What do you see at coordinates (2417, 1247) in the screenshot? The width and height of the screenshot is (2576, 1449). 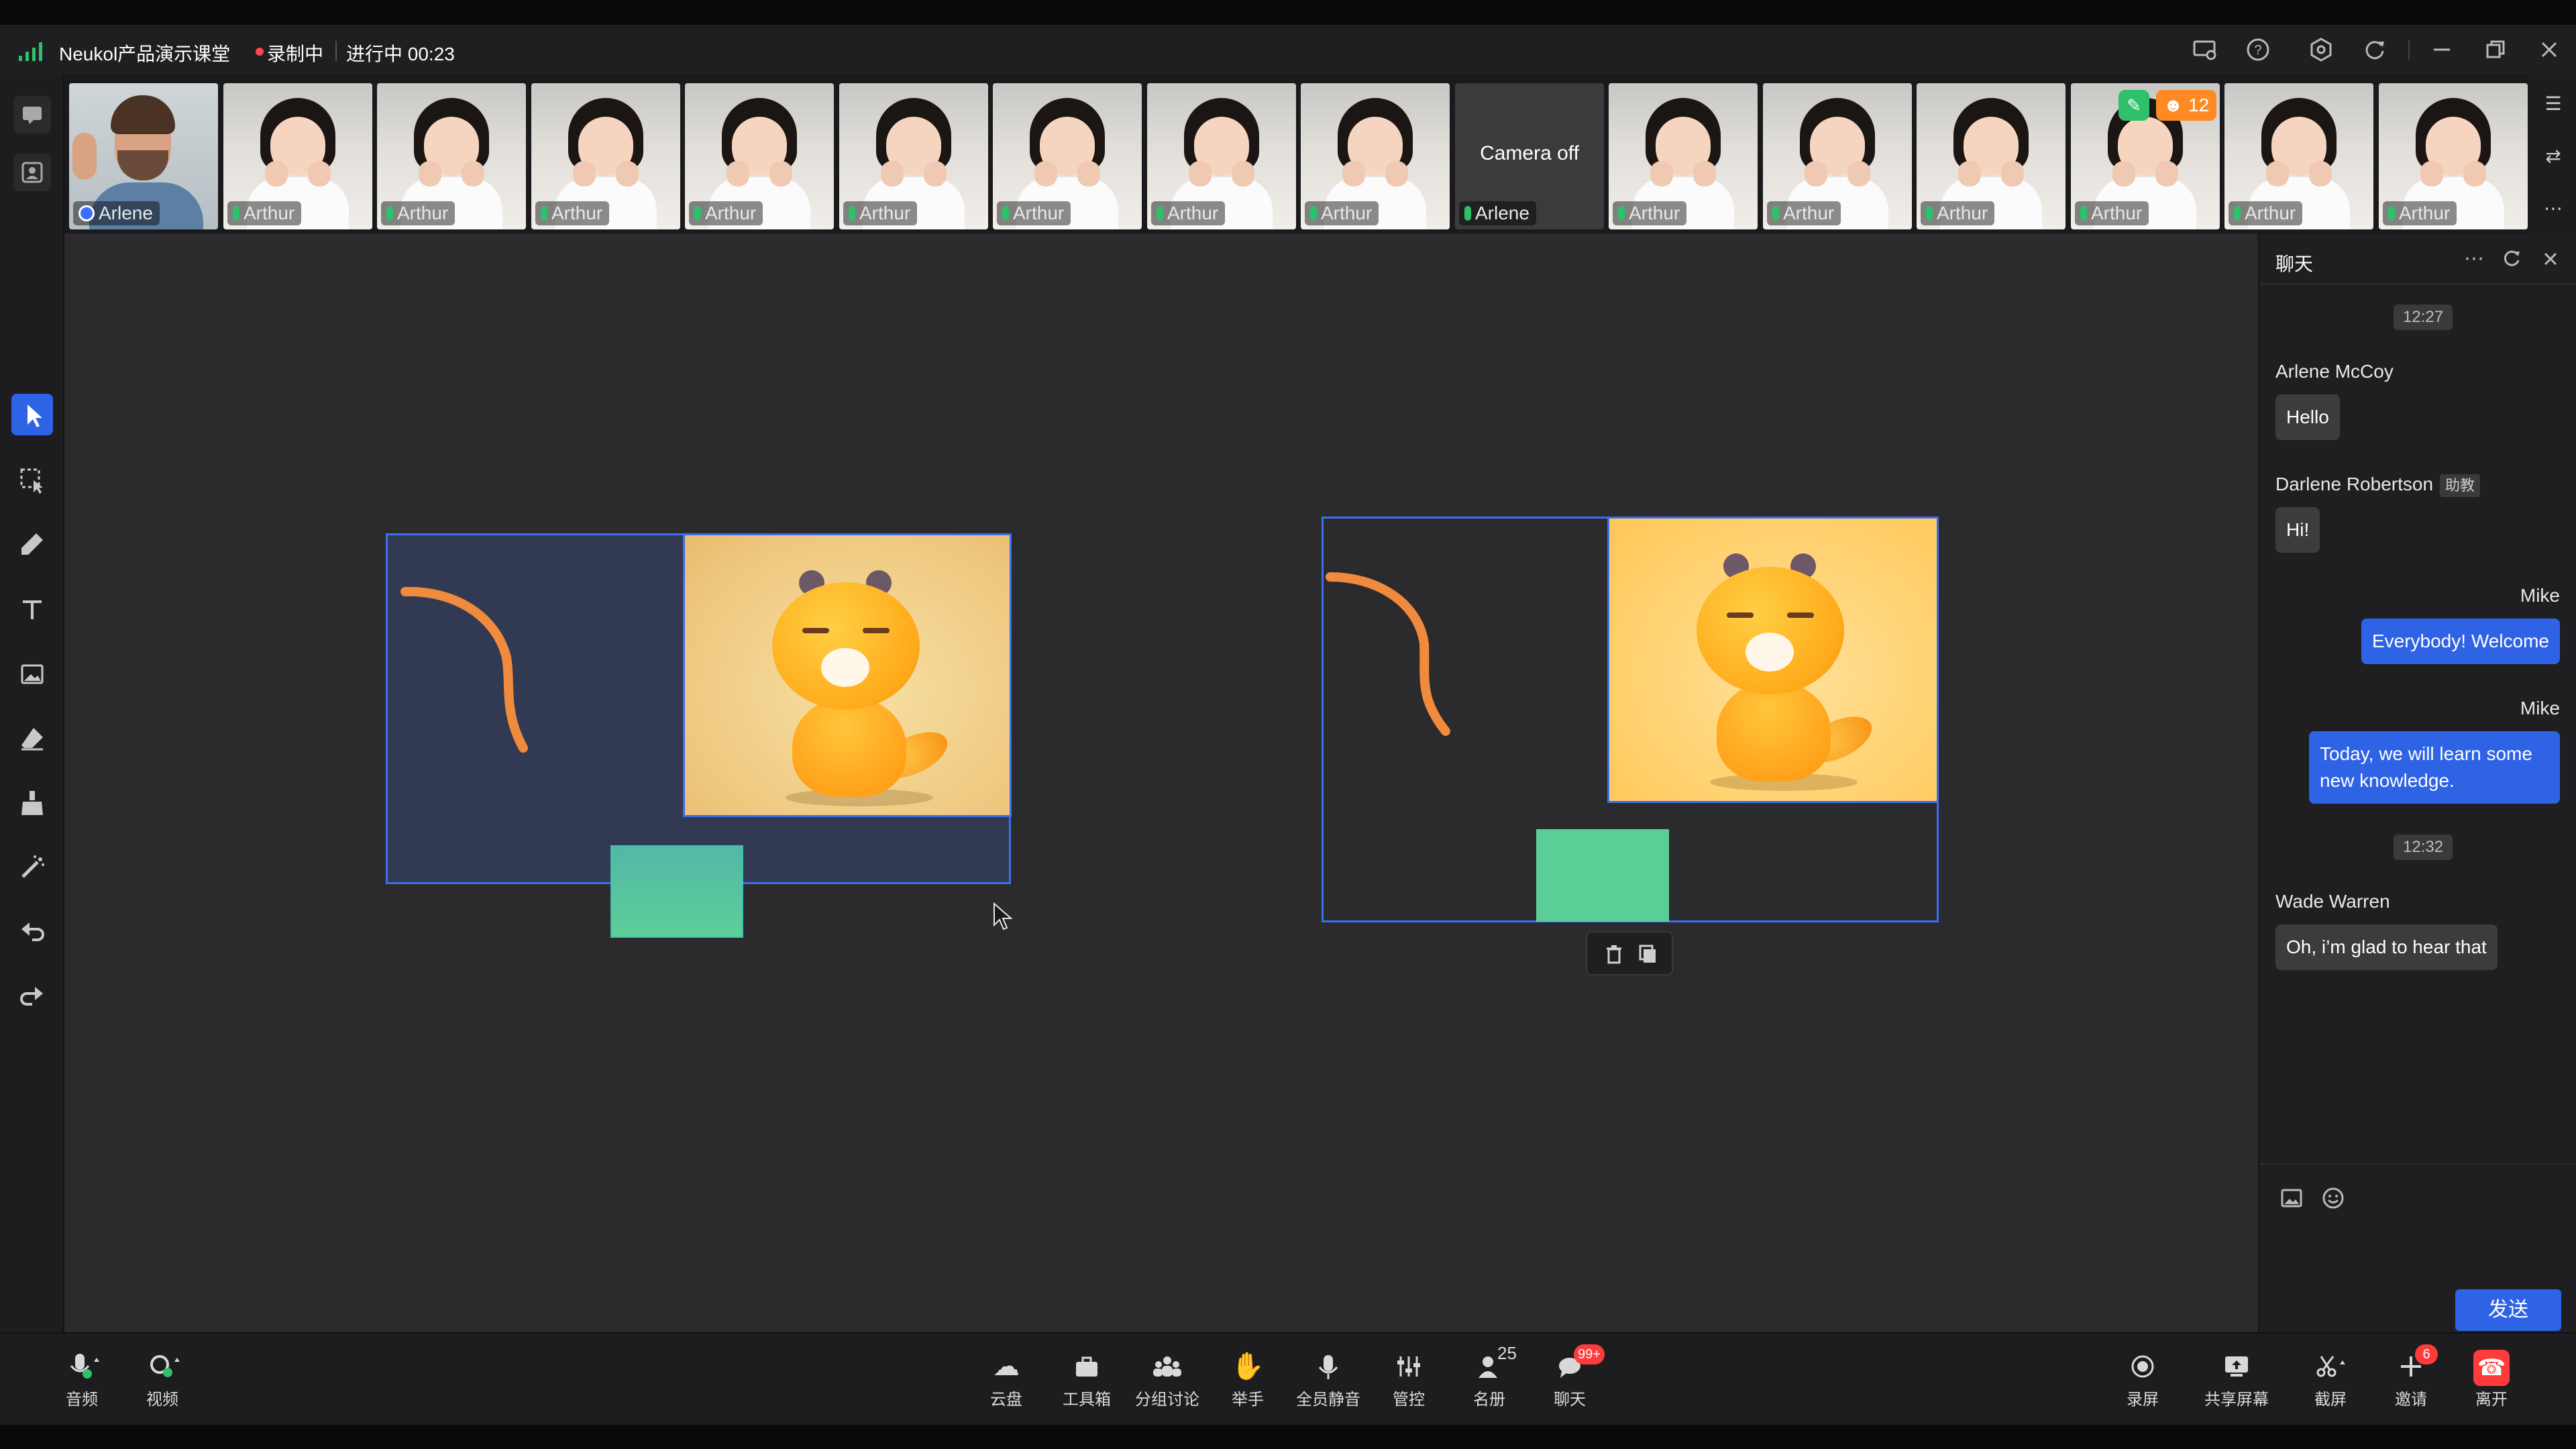 I see `chat-composer: 发送` at bounding box center [2417, 1247].